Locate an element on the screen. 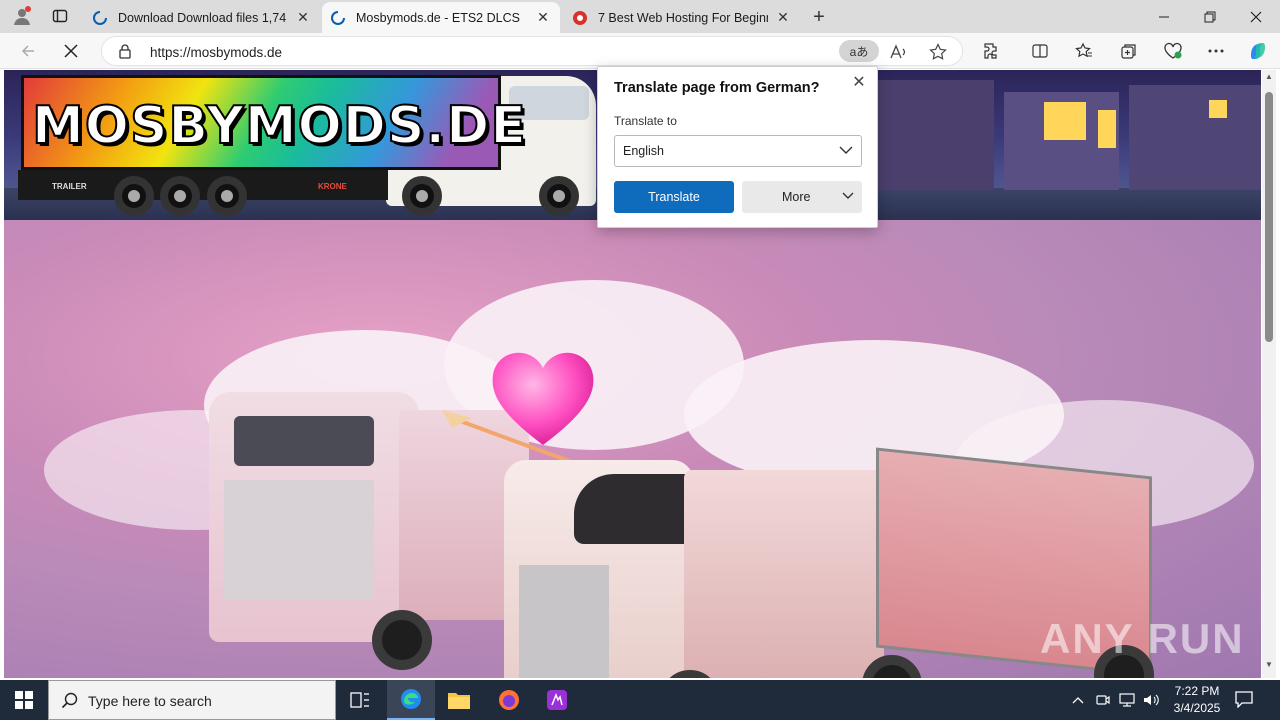  tab-title: 7 Best Web Hosting For Beginners is located at coordinates (683, 17).